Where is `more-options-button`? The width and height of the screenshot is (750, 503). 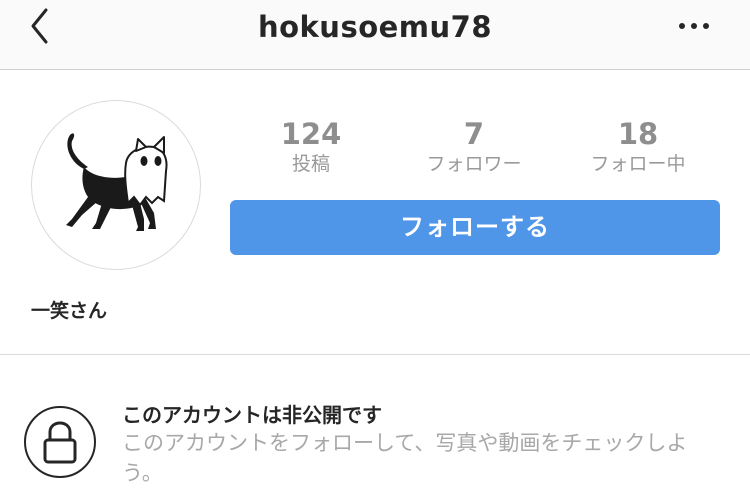
more-options-button is located at coordinates (694, 26).